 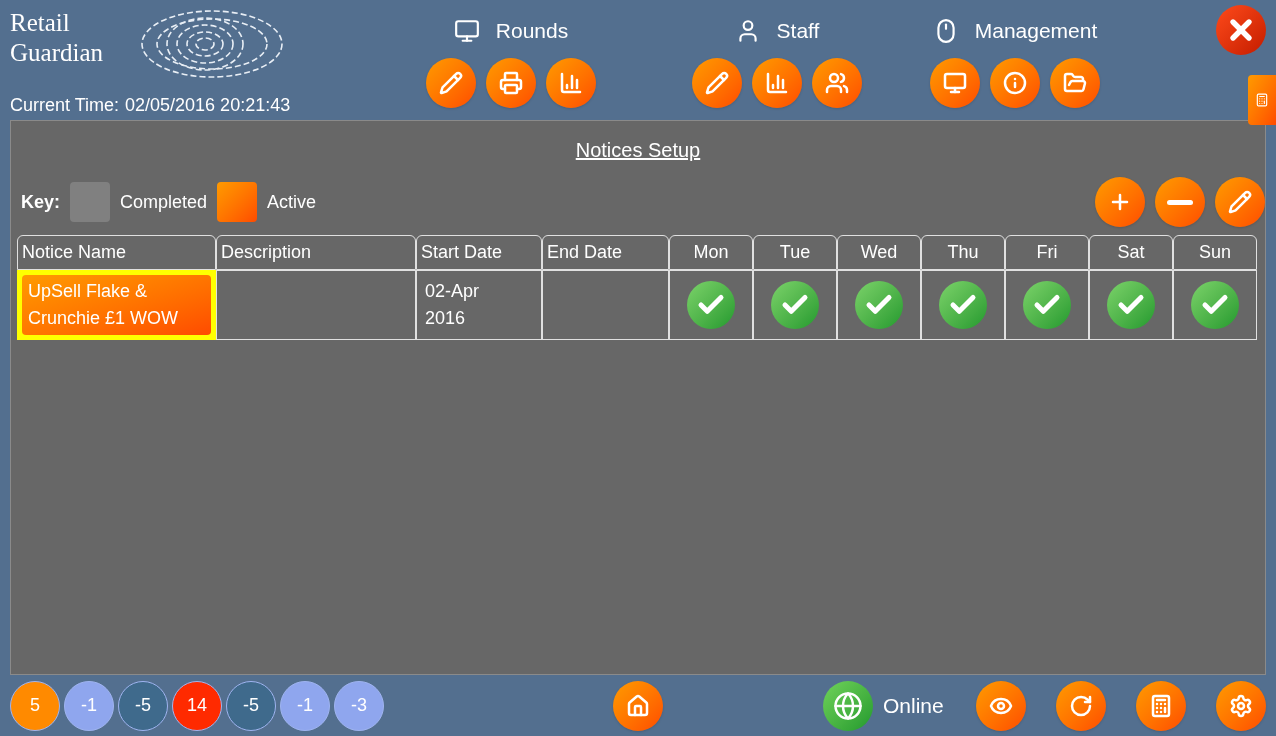 I want to click on page-title: Notices Setup, so click(x=638, y=150).